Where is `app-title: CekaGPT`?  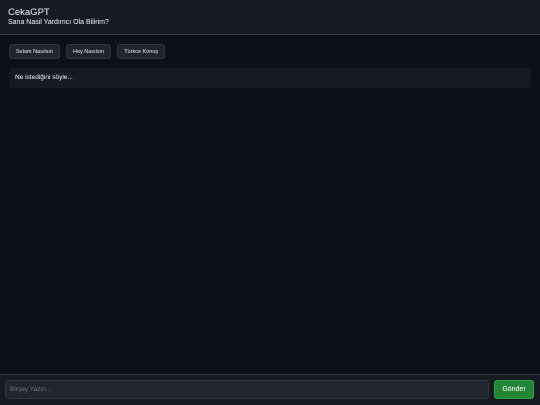
app-title: CekaGPT is located at coordinates (29, 12).